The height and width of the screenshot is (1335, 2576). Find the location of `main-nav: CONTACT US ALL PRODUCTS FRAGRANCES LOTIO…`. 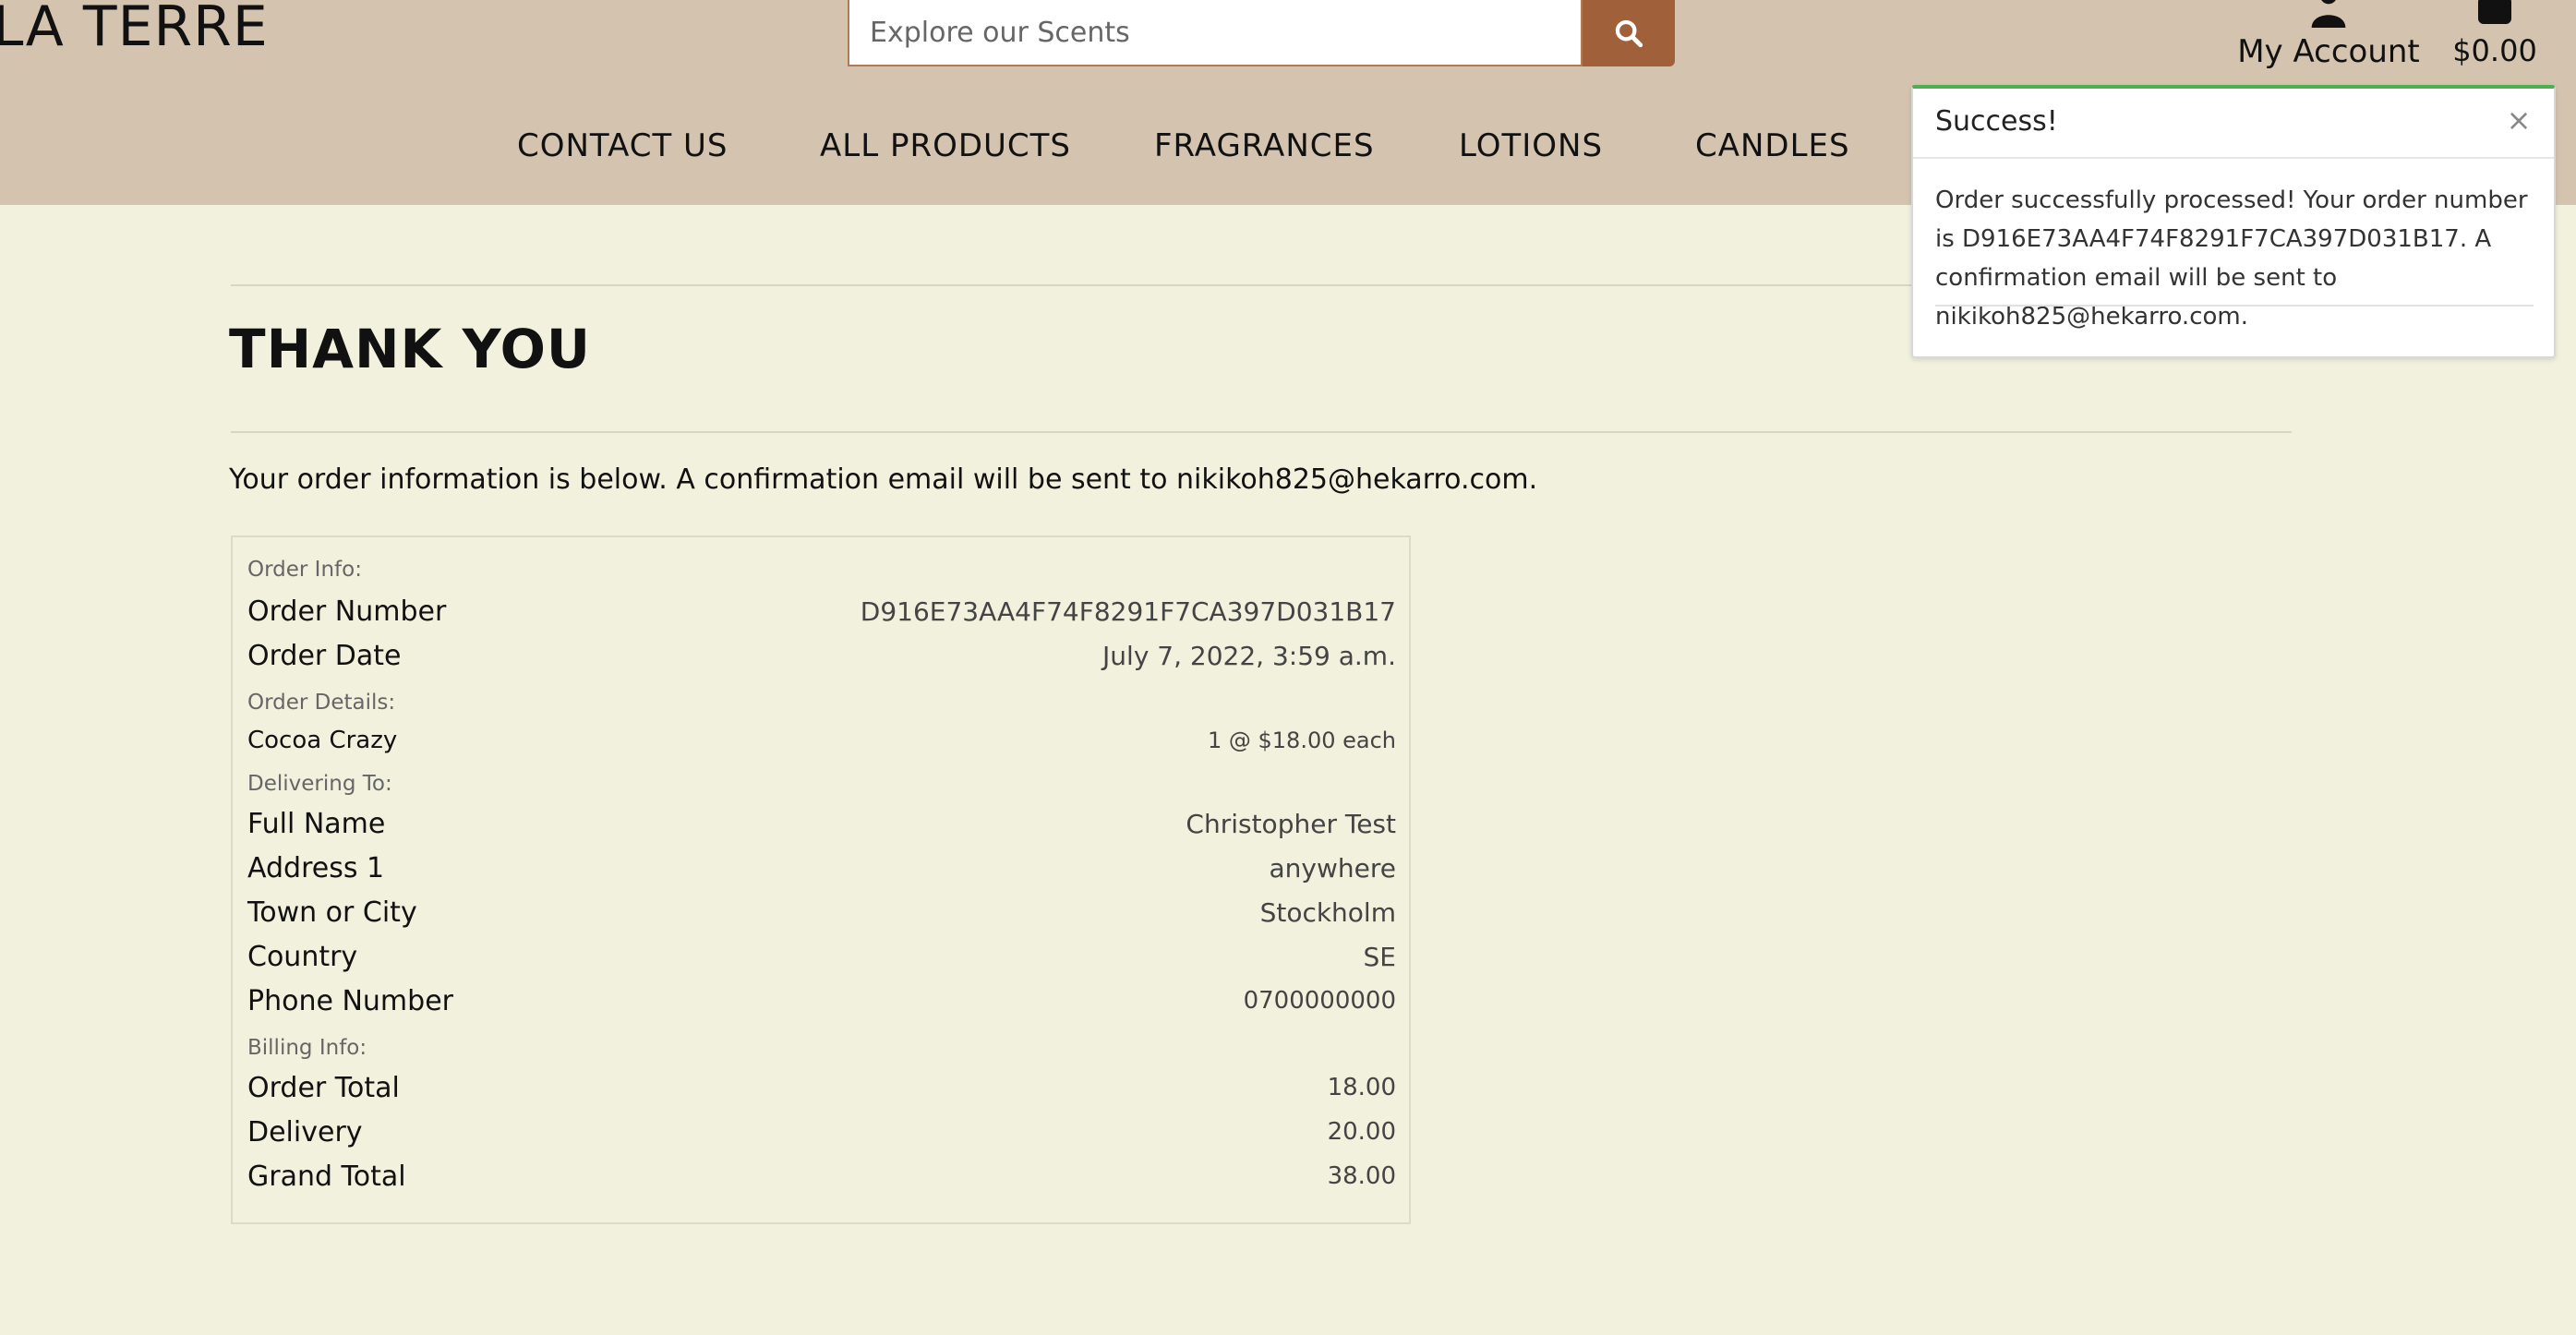

main-nav: CONTACT US ALL PRODUCTS FRAGRANCES LOTIO… is located at coordinates (969, 150).